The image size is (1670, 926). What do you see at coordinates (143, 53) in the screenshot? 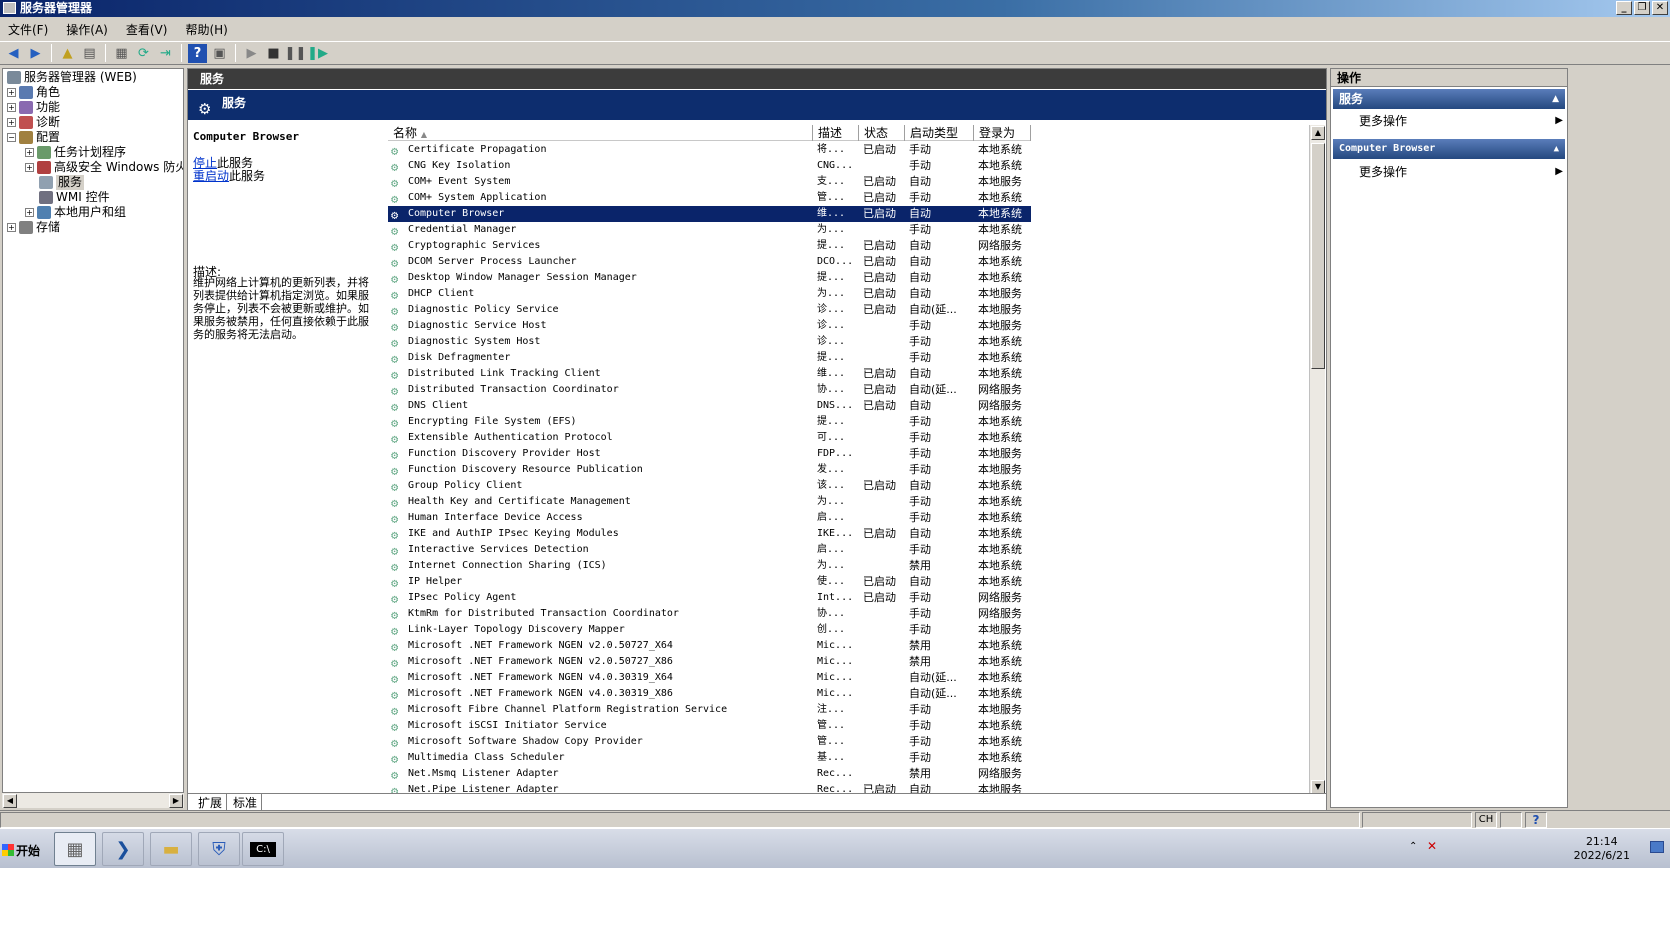
I see `refresh-icon: ⟳` at bounding box center [143, 53].